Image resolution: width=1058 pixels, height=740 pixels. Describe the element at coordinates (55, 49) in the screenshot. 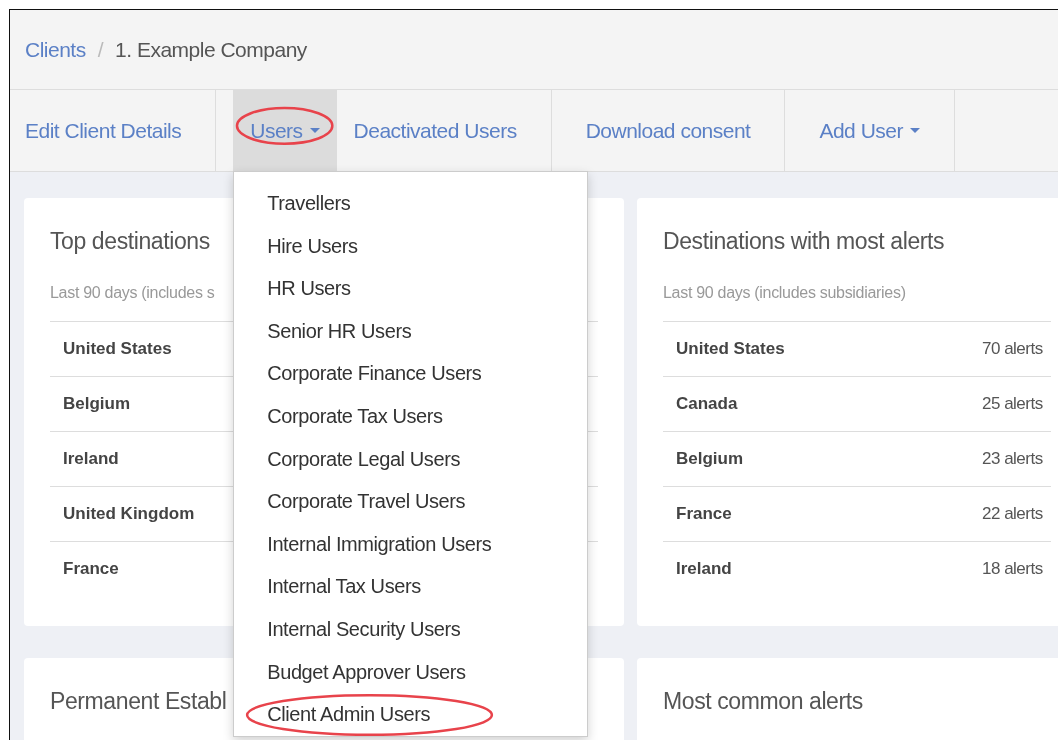

I see `breadcrumb-link: Clients` at that location.